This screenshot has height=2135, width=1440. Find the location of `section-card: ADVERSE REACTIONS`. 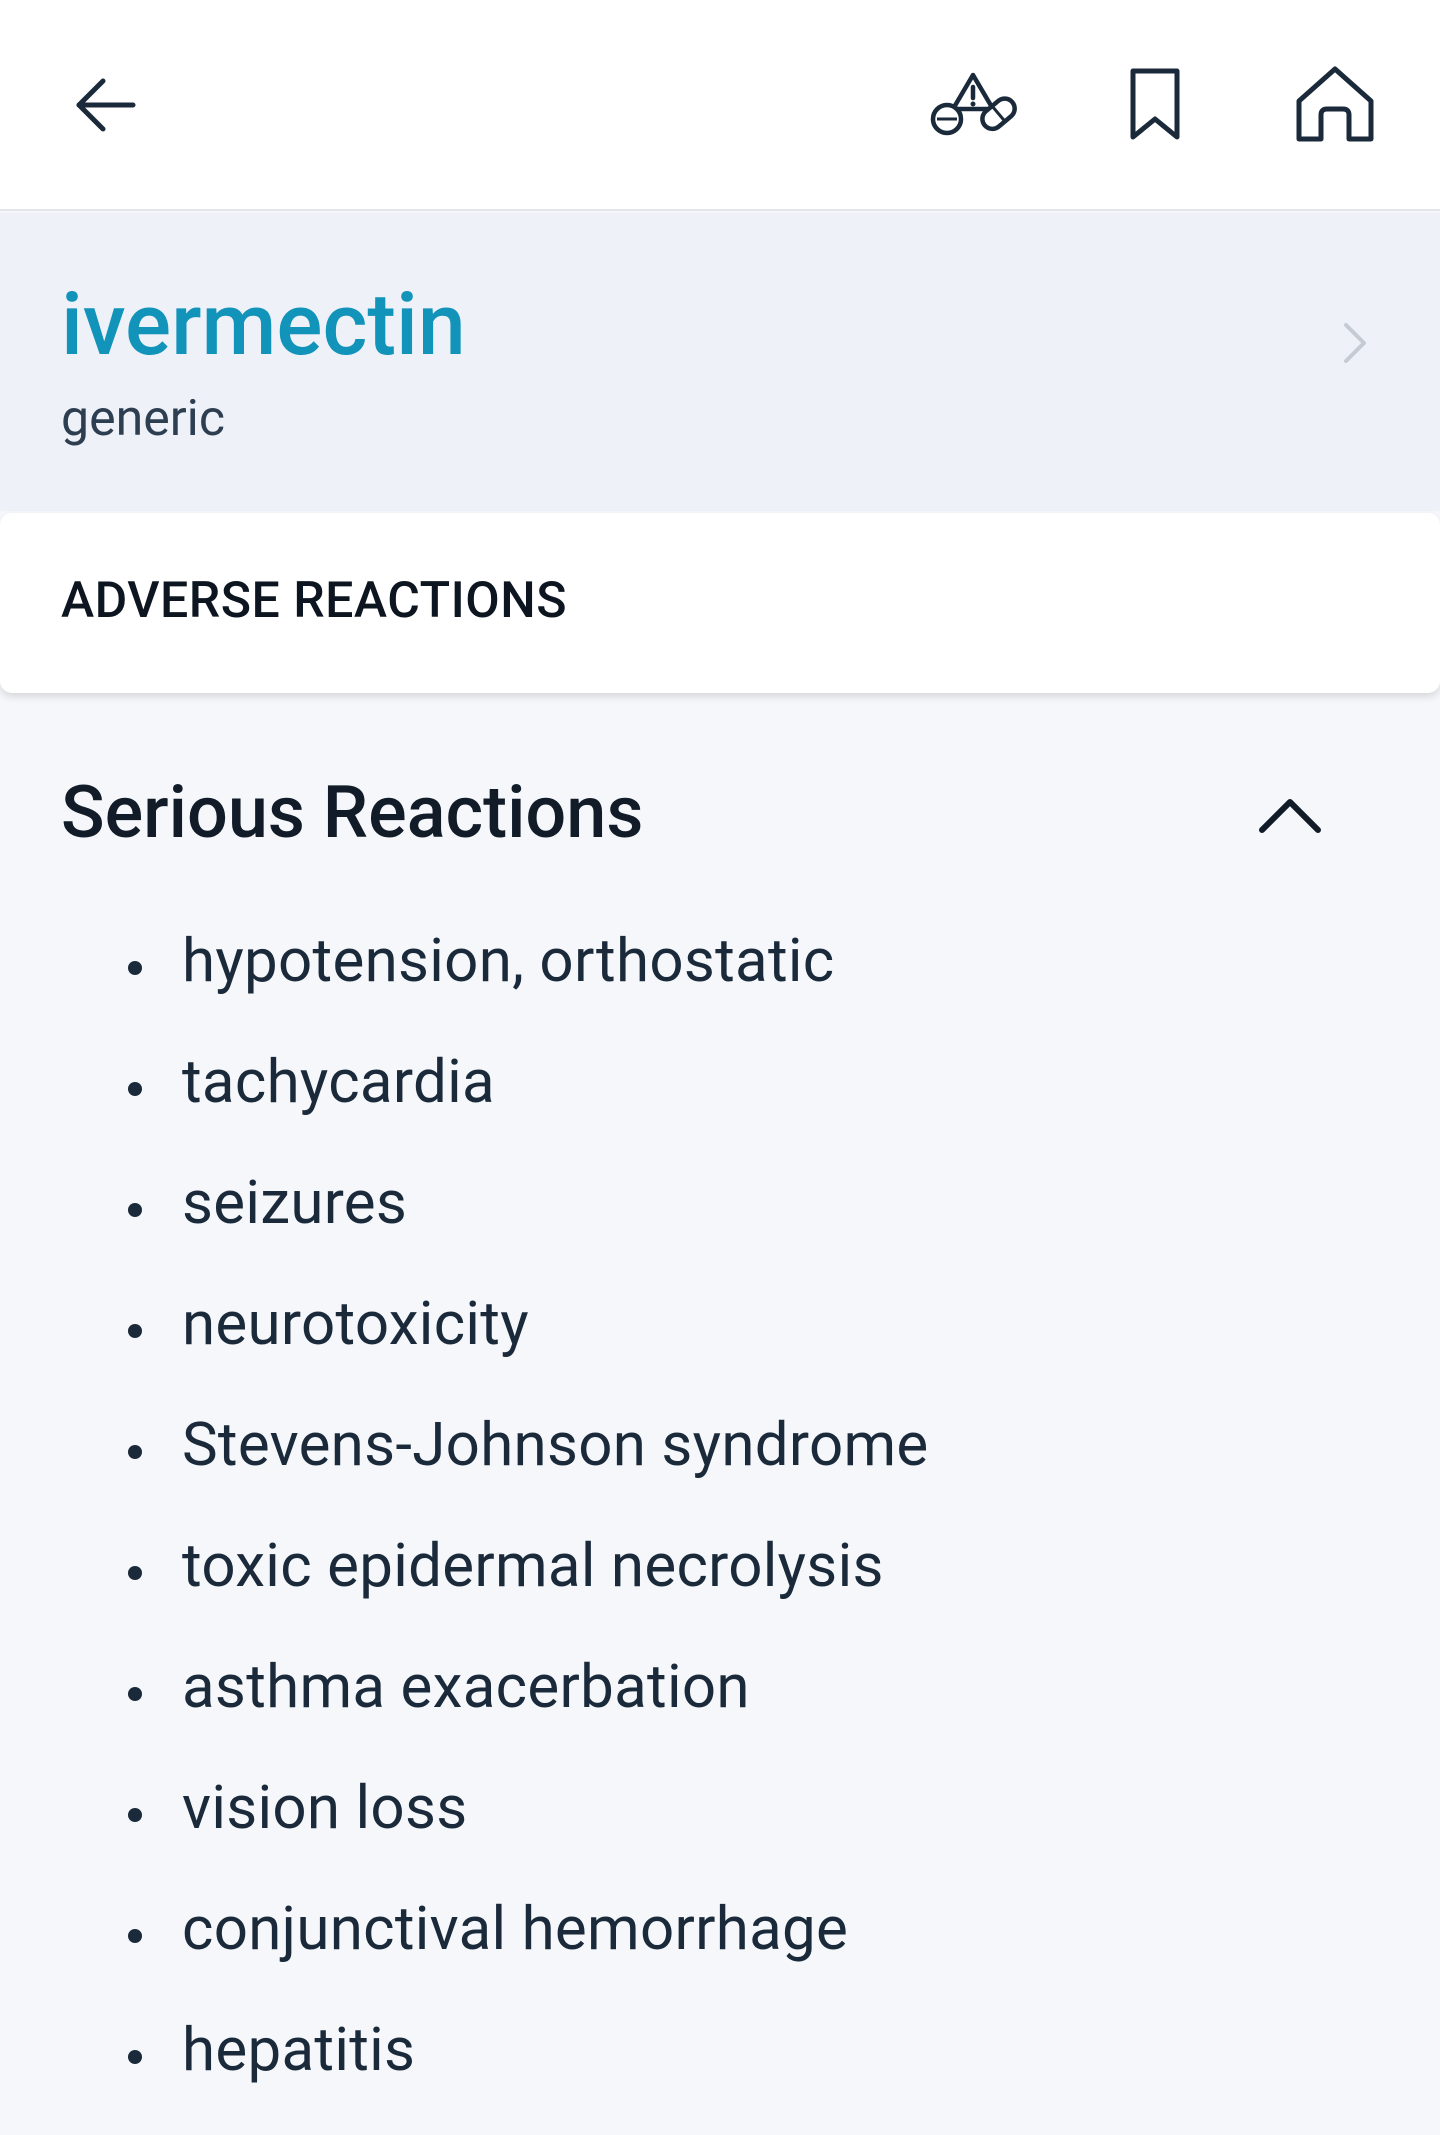

section-card: ADVERSE REACTIONS is located at coordinates (720, 603).